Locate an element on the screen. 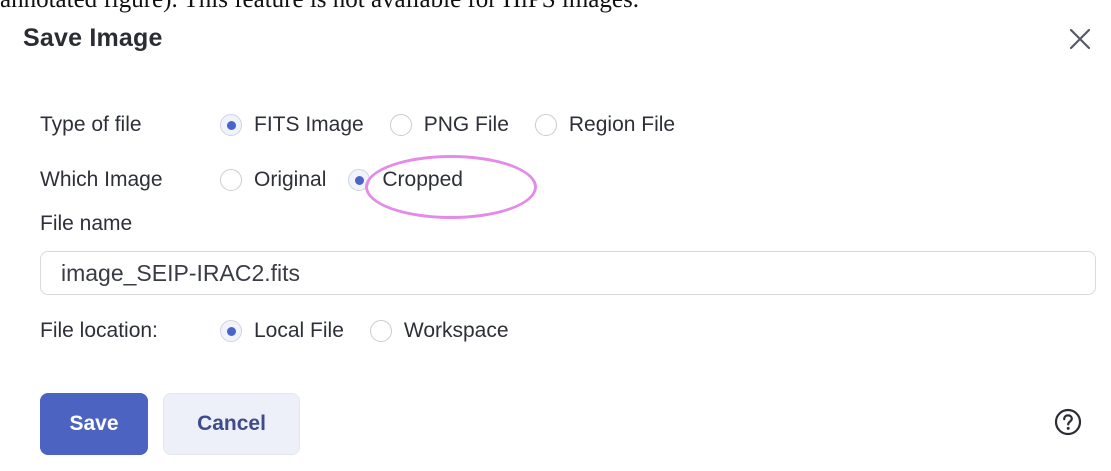  file-location-label: File location: is located at coordinates (99, 330).